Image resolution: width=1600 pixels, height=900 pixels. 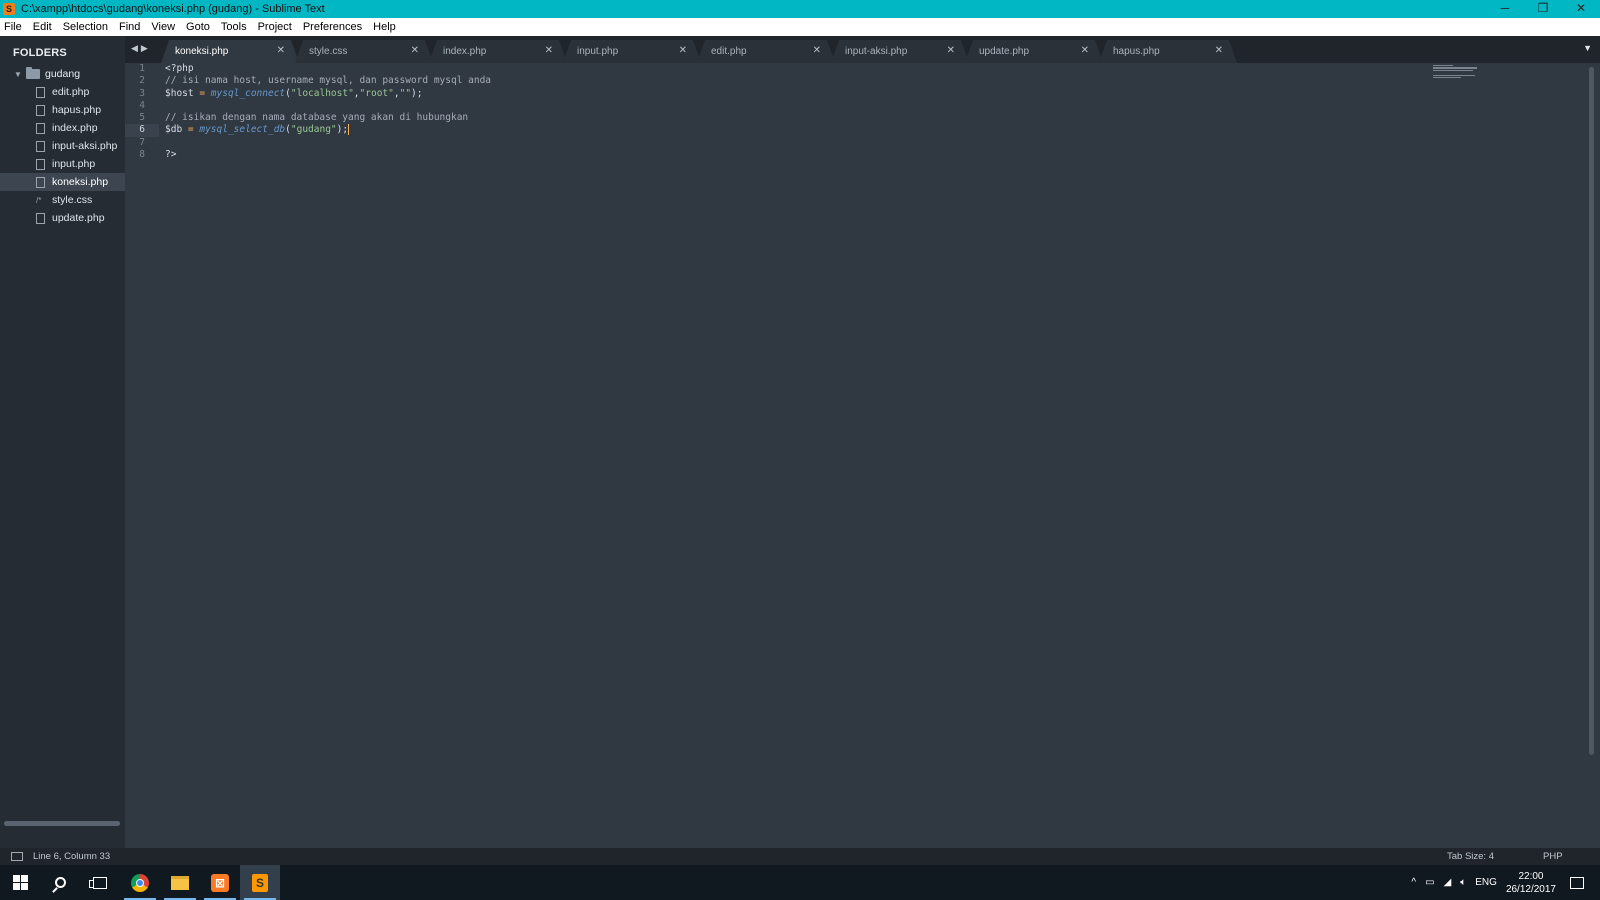 What do you see at coordinates (198, 27) in the screenshot?
I see `menu-goto: Goto` at bounding box center [198, 27].